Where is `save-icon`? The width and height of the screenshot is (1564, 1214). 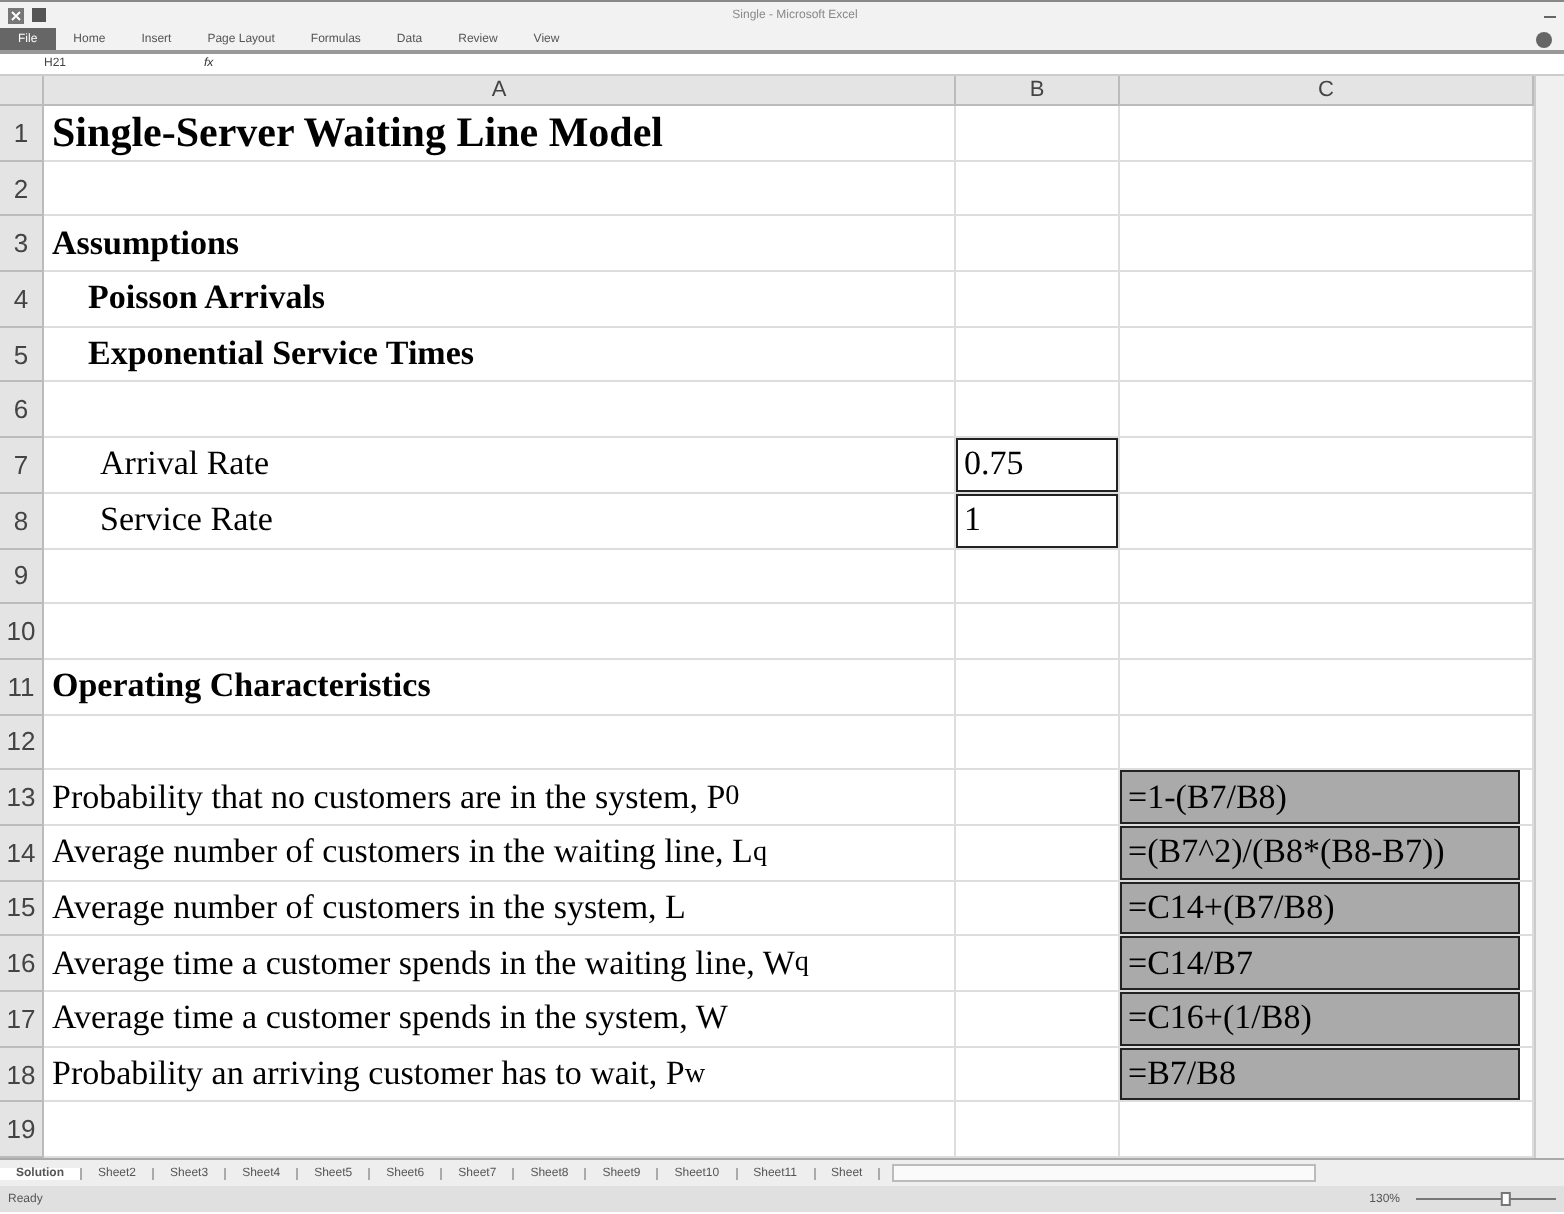
save-icon is located at coordinates (39, 15).